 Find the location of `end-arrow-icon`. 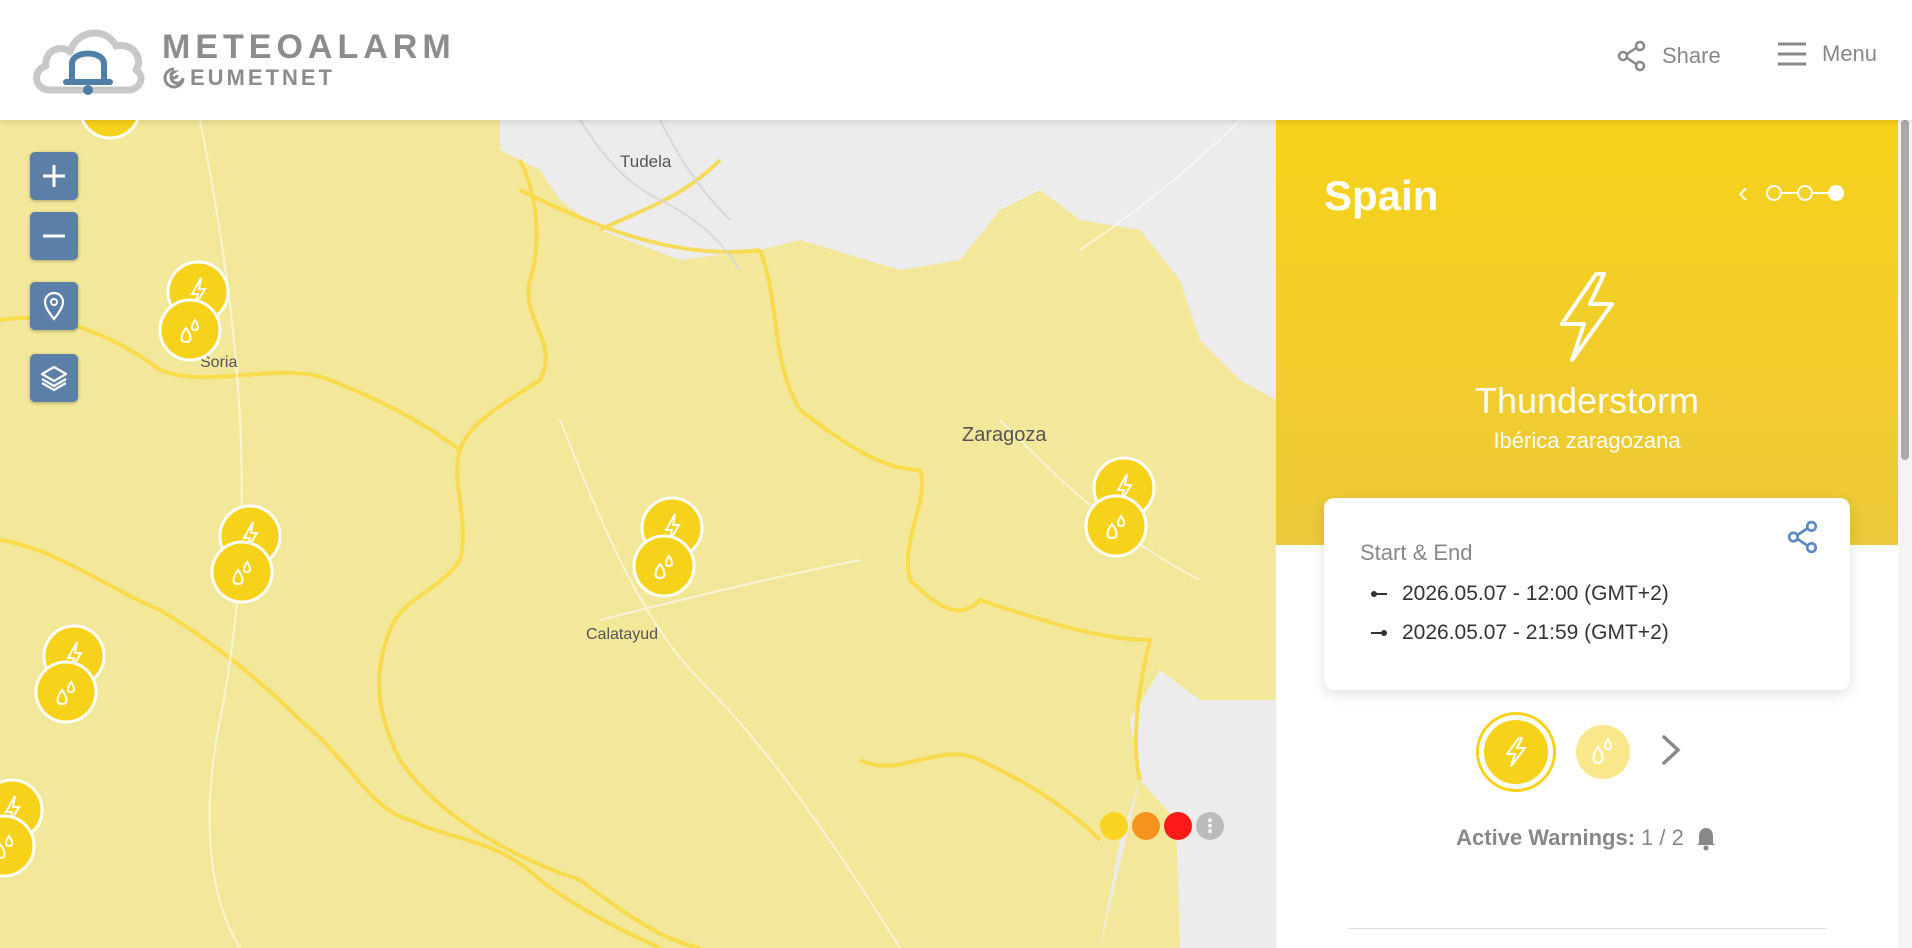

end-arrow-icon is located at coordinates (1379, 633).